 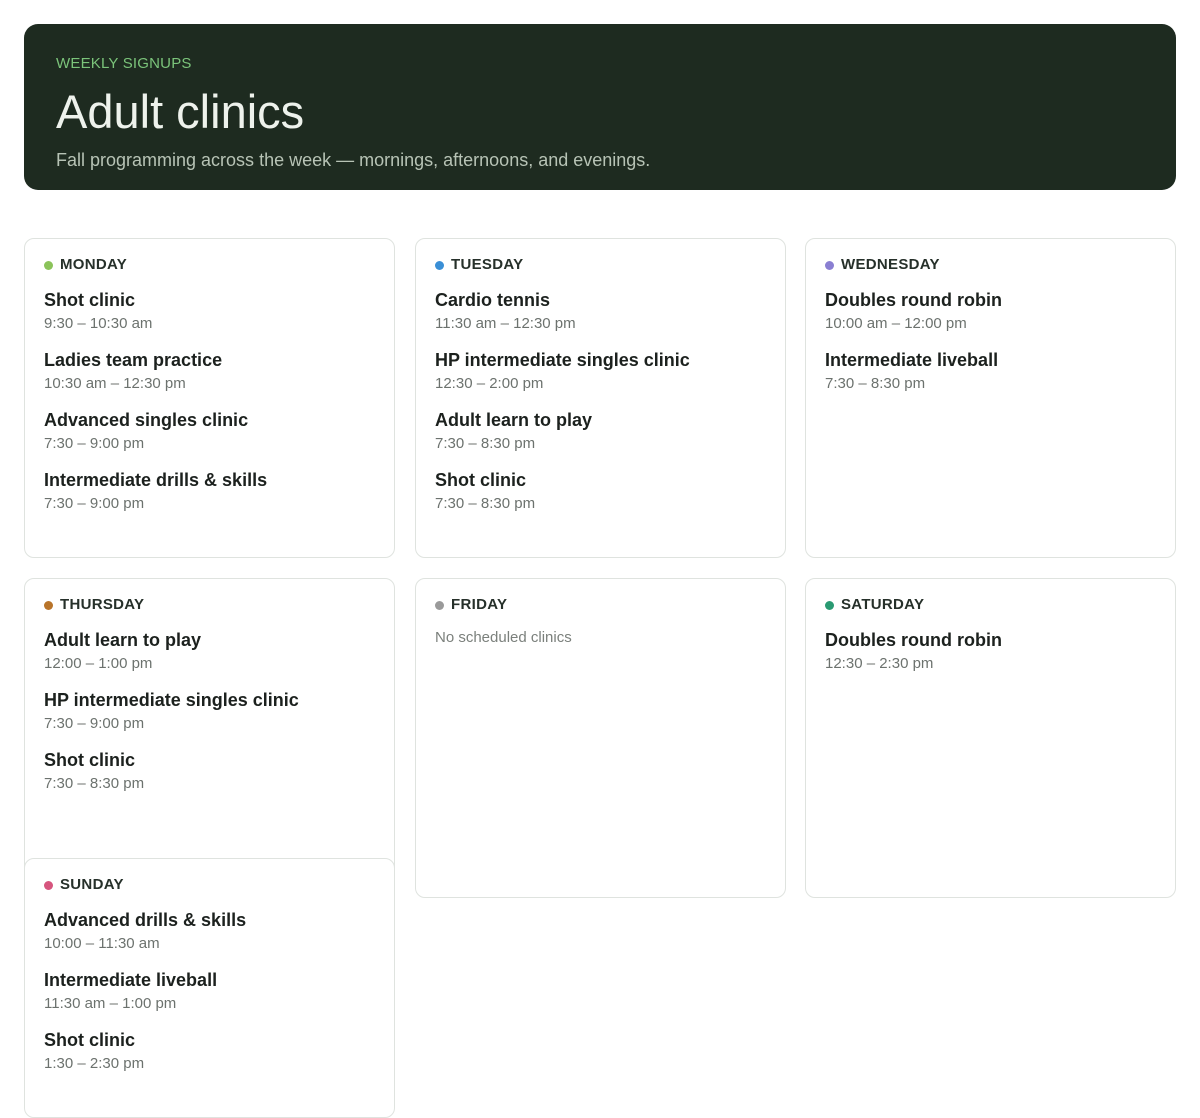 What do you see at coordinates (98, 323) in the screenshot?
I see `session-time: 9:30 – 10:30 am` at bounding box center [98, 323].